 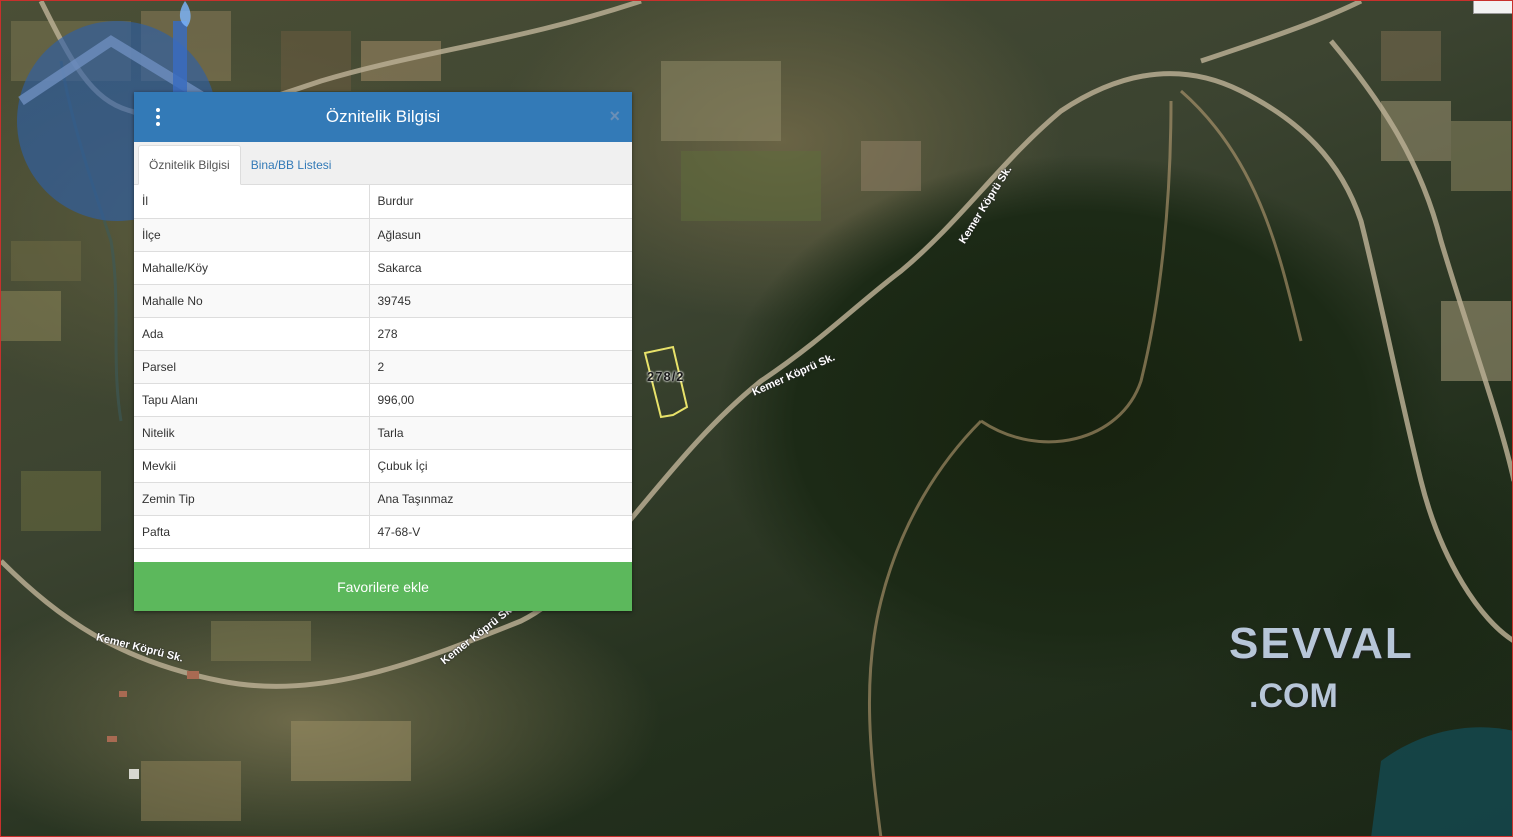 I want to click on menu-kebab-icon, so click(x=158, y=117).